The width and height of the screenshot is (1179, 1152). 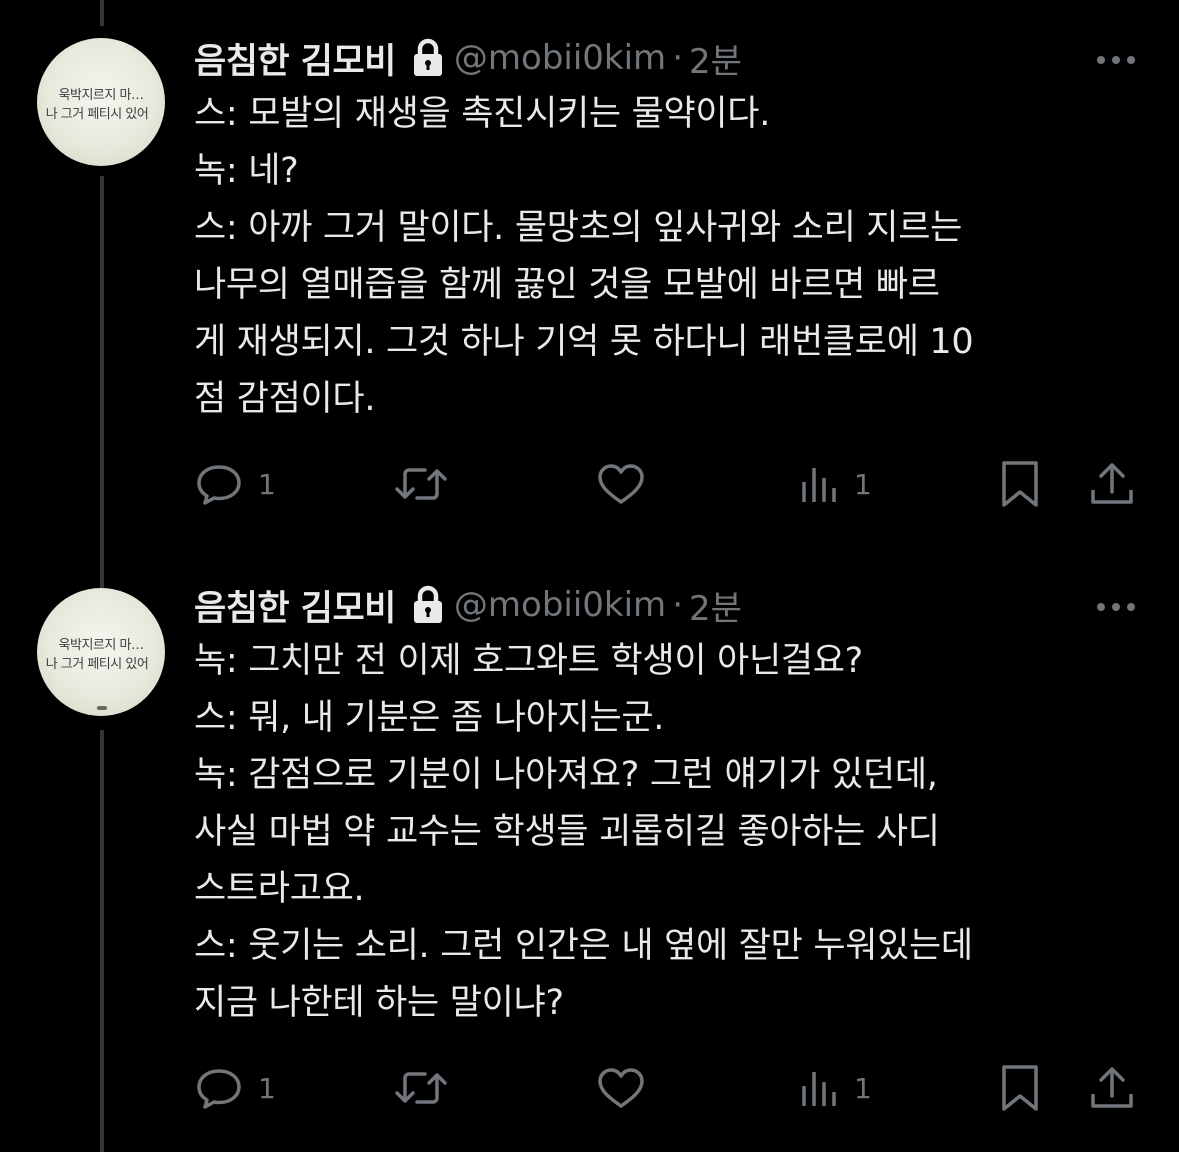 What do you see at coordinates (584, 342) in the screenshot?
I see `text-line: 게 재생되지. 그것 하나 기억 못 하다니 래번클로에 10` at bounding box center [584, 342].